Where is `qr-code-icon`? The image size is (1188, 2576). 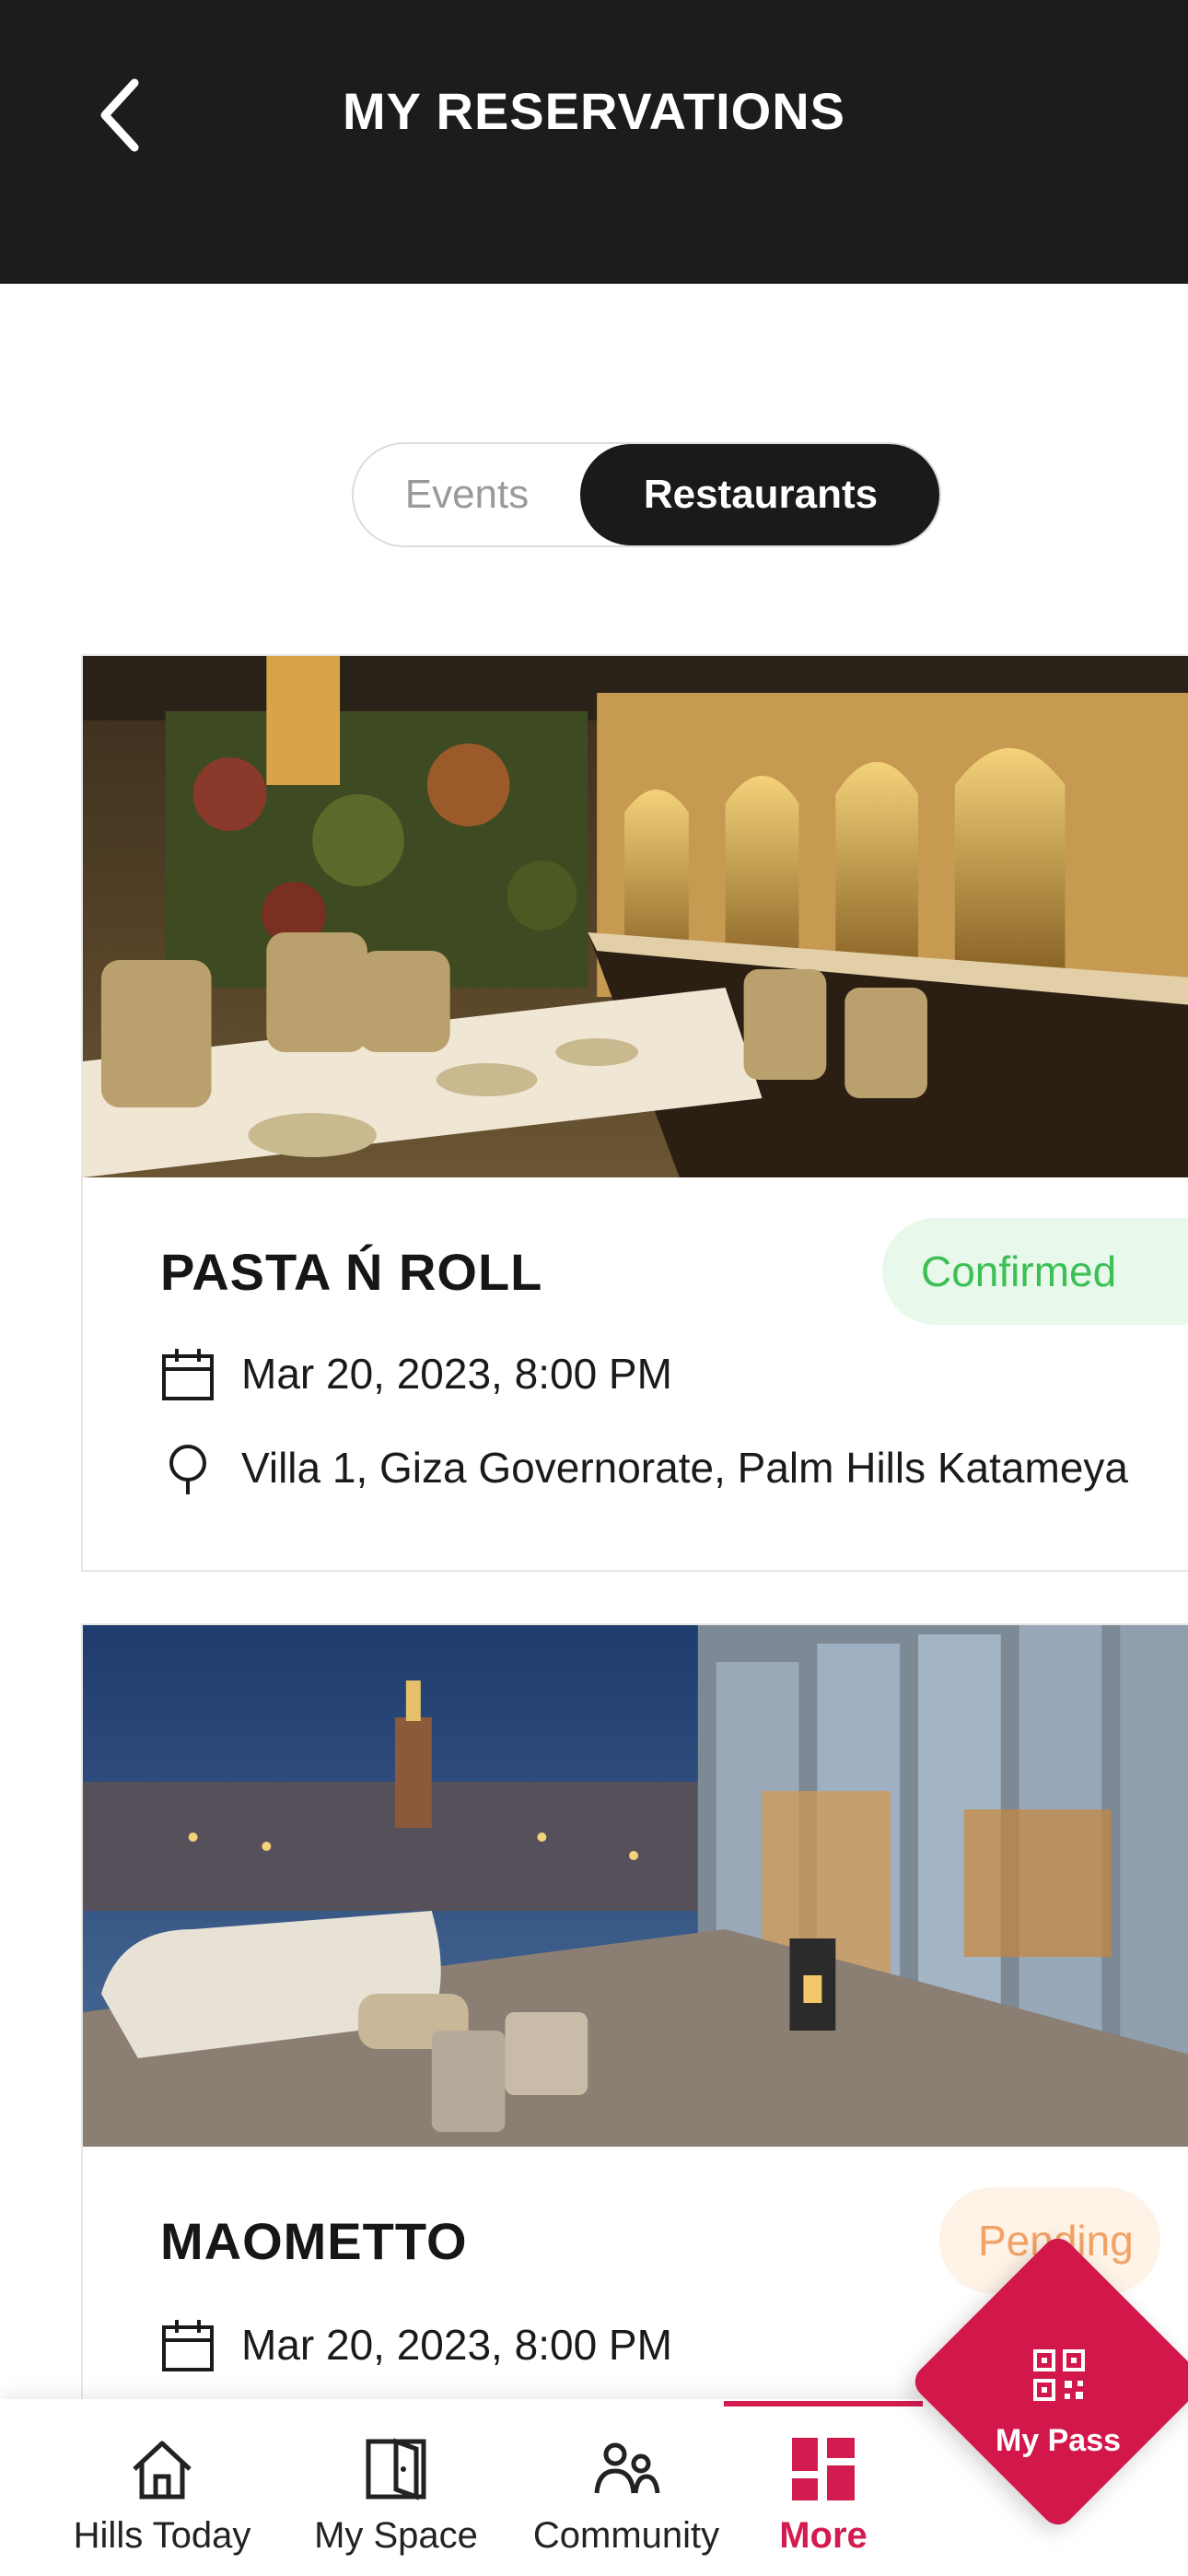
qr-code-icon is located at coordinates (1059, 2375).